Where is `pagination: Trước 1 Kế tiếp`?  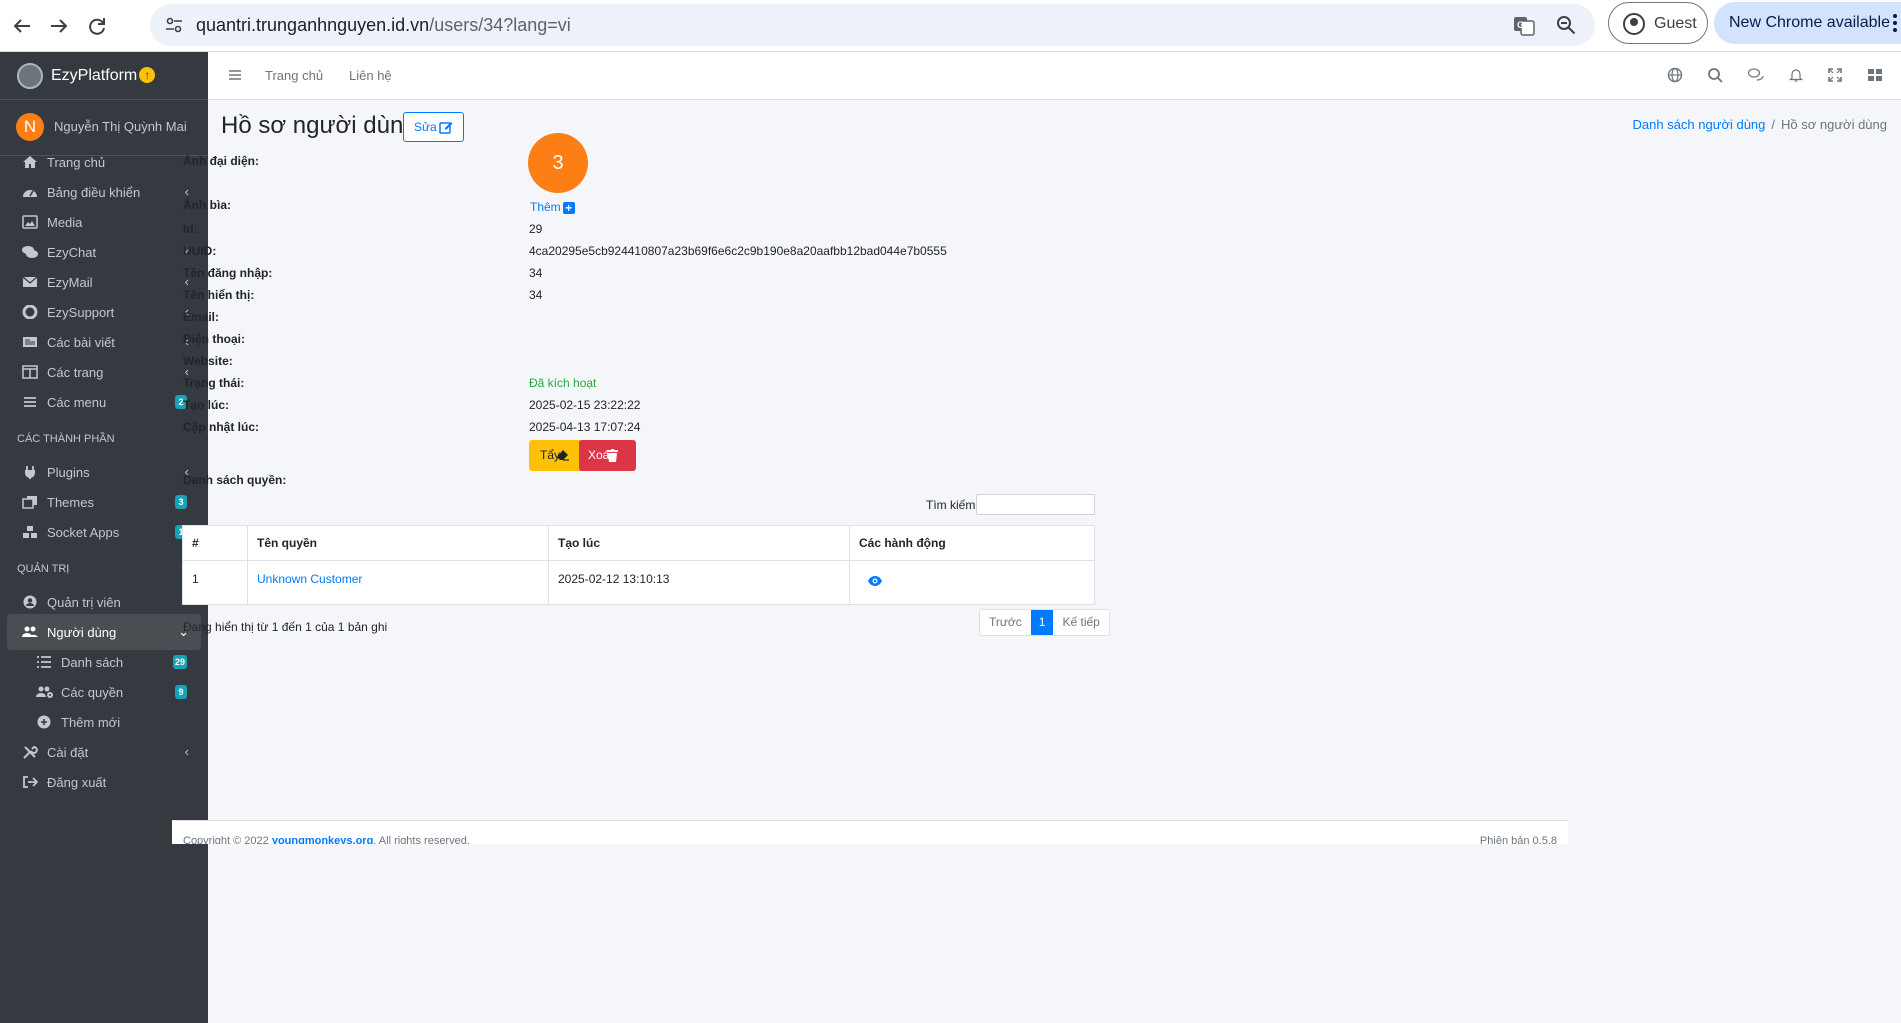 pagination: Trước 1 Kế tiếp is located at coordinates (1044, 622).